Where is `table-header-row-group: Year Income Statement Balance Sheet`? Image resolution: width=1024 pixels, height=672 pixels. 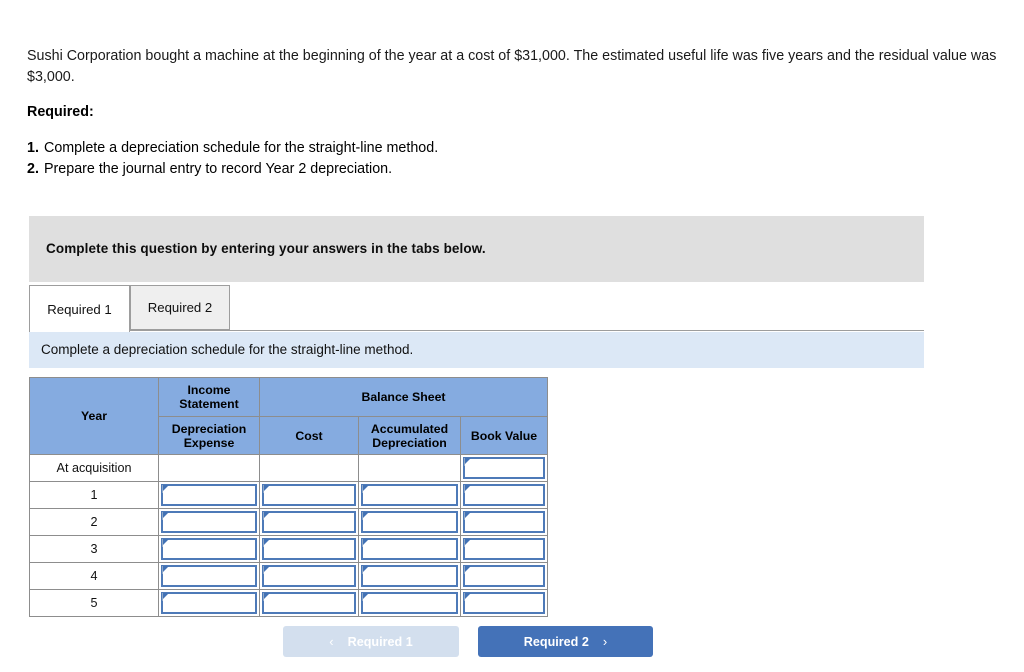 table-header-row-group: Year Income Statement Balance Sheet is located at coordinates (288, 416).